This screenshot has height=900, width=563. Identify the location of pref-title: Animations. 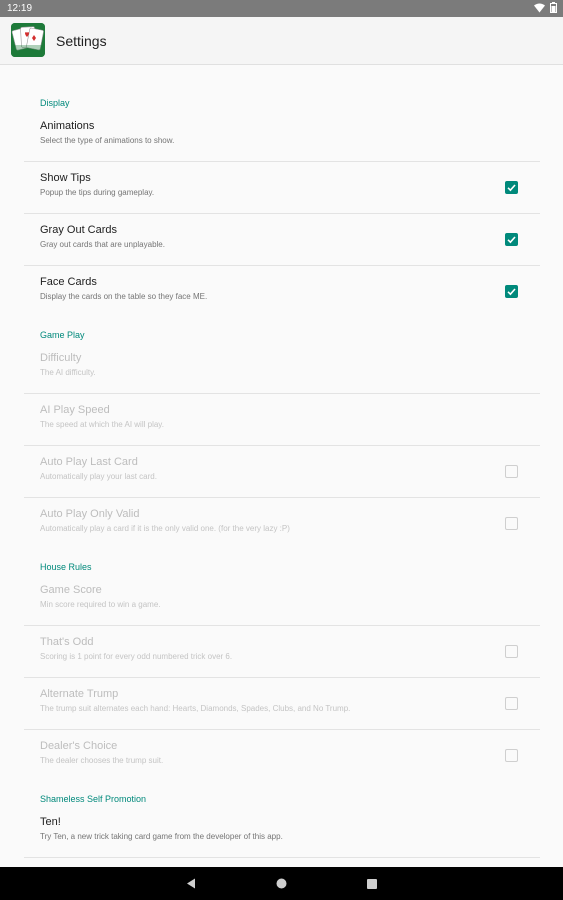
(67, 126).